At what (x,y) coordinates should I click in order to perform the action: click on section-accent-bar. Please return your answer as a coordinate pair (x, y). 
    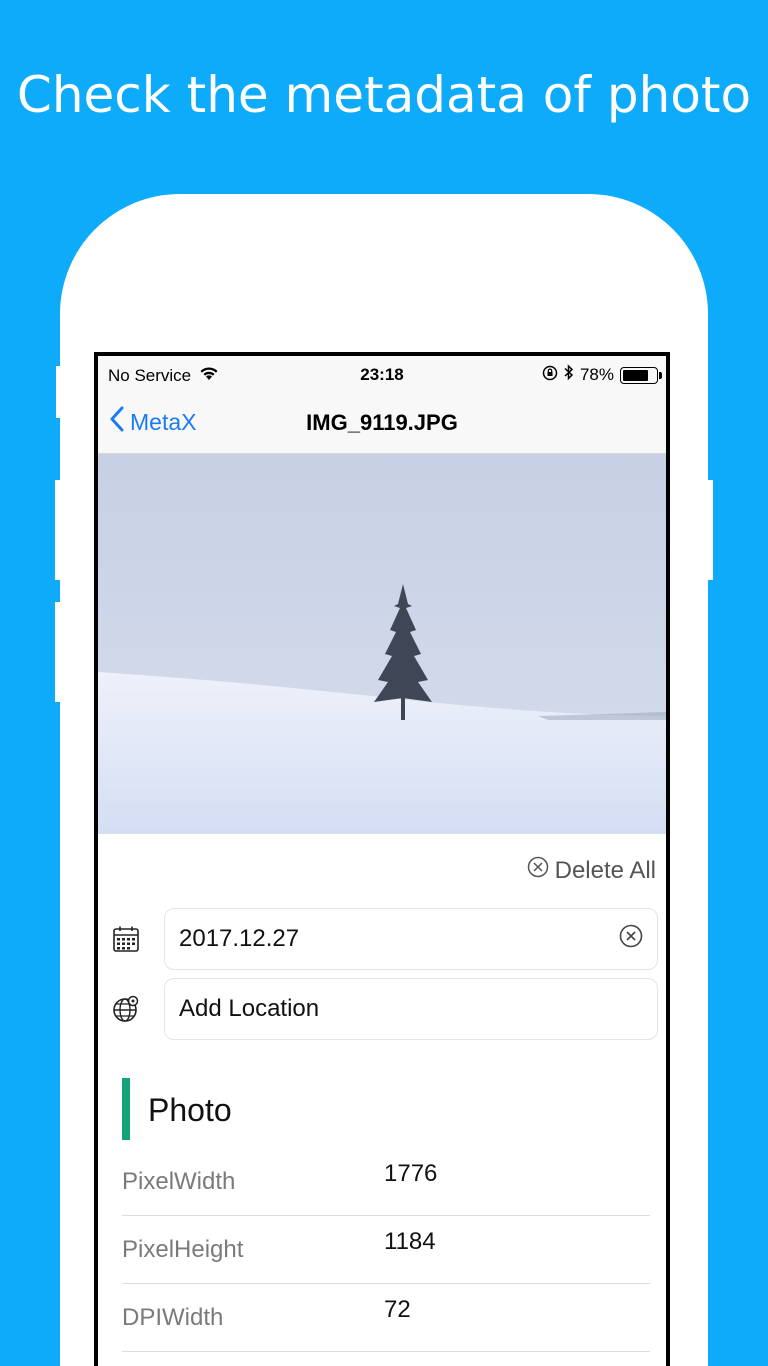
    Looking at the image, I should click on (126, 1109).